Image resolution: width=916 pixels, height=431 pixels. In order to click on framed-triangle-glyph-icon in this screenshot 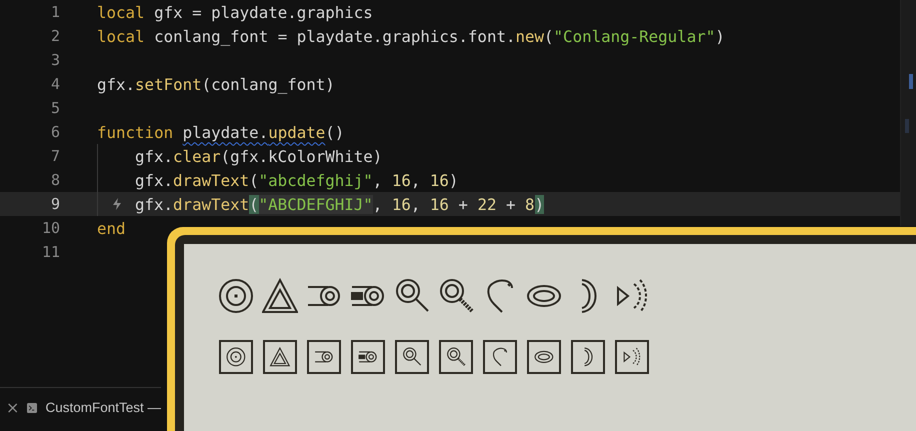, I will do `click(280, 357)`.